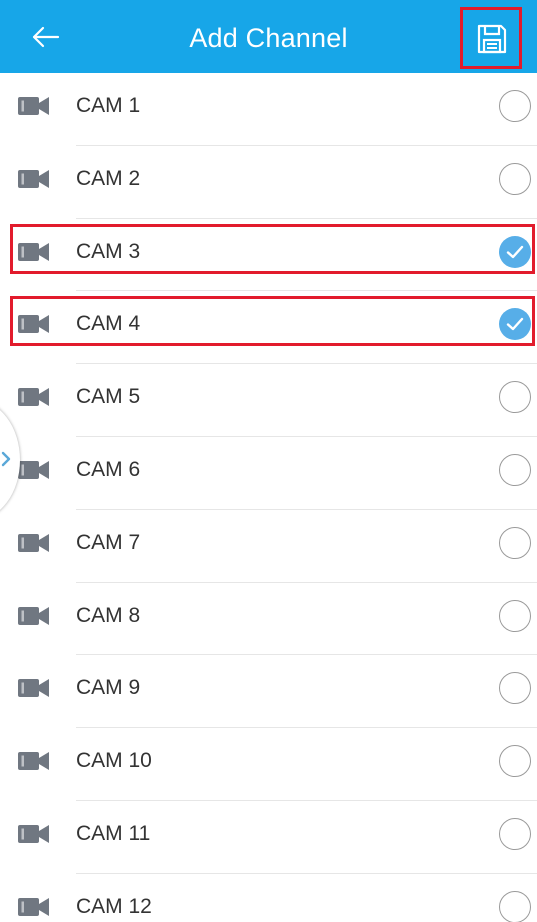 This screenshot has height=922, width=537. What do you see at coordinates (108, 324) in the screenshot?
I see `channel-label: CAM 4` at bounding box center [108, 324].